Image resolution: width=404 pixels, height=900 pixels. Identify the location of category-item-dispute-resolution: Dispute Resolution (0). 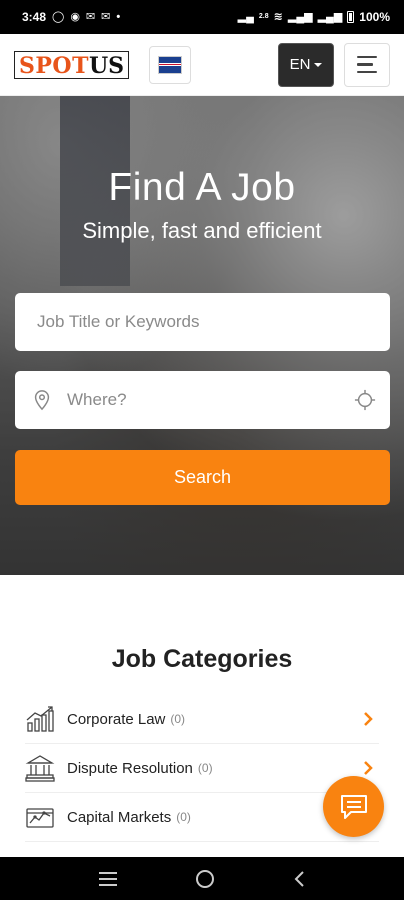
(202, 768).